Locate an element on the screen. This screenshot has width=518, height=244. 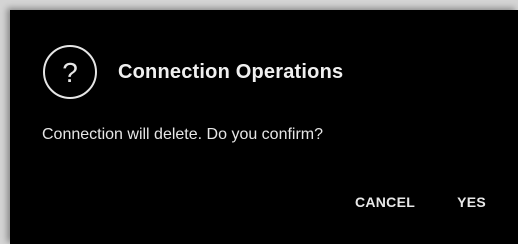
dialog-message: Connection will delete. Do you confirm? is located at coordinates (183, 134).